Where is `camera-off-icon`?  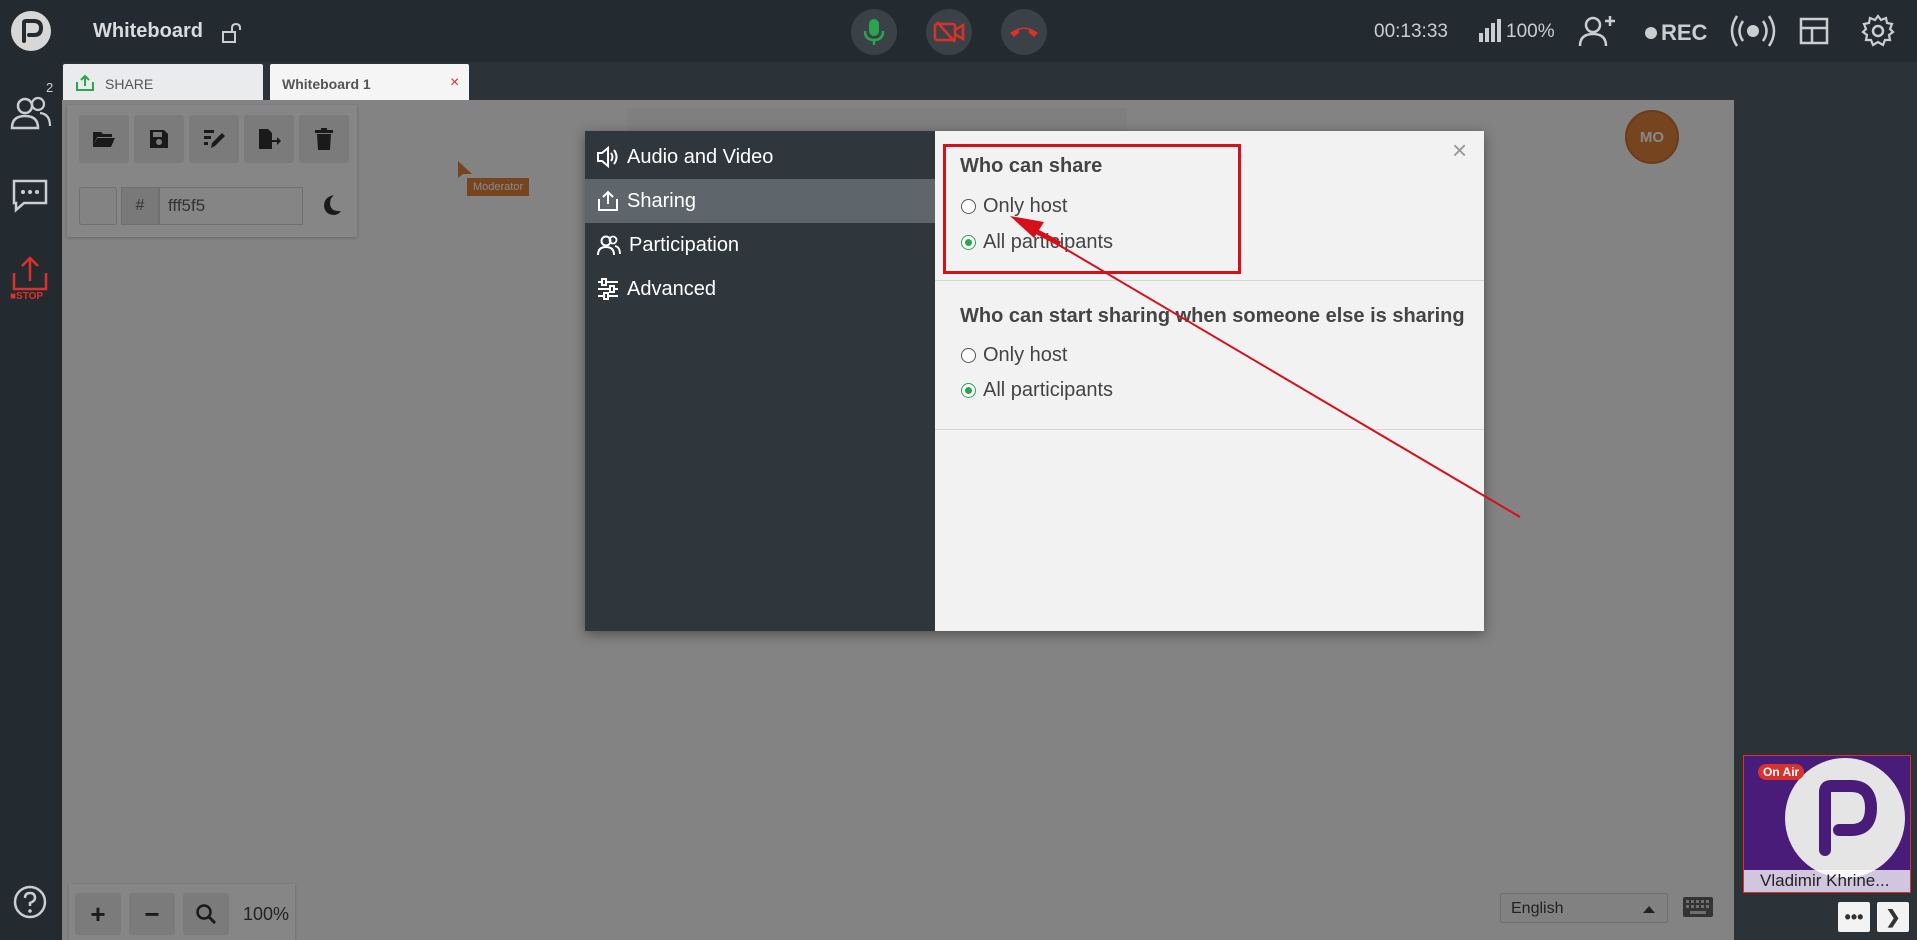 camera-off-icon is located at coordinates (949, 32).